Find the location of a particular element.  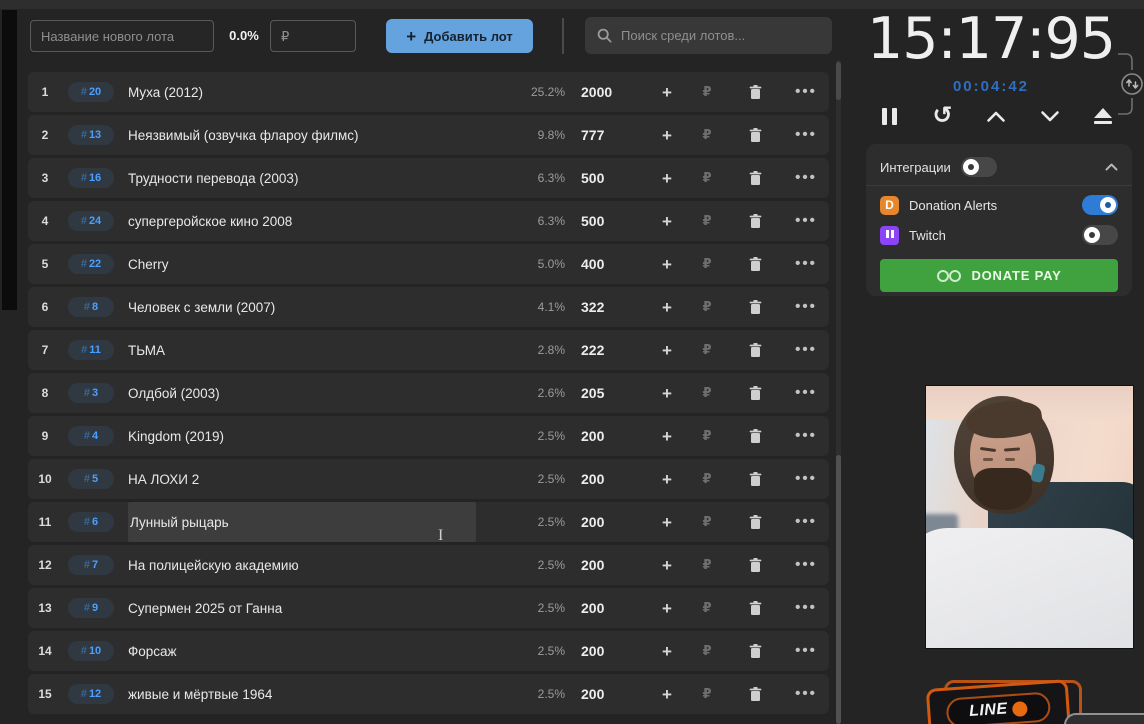

lot-search is located at coordinates (708, 35).